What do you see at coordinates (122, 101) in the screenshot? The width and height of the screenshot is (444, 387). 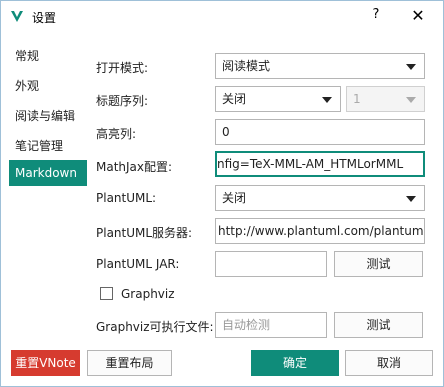 I see `heading-sequence-label: 标题序列:` at bounding box center [122, 101].